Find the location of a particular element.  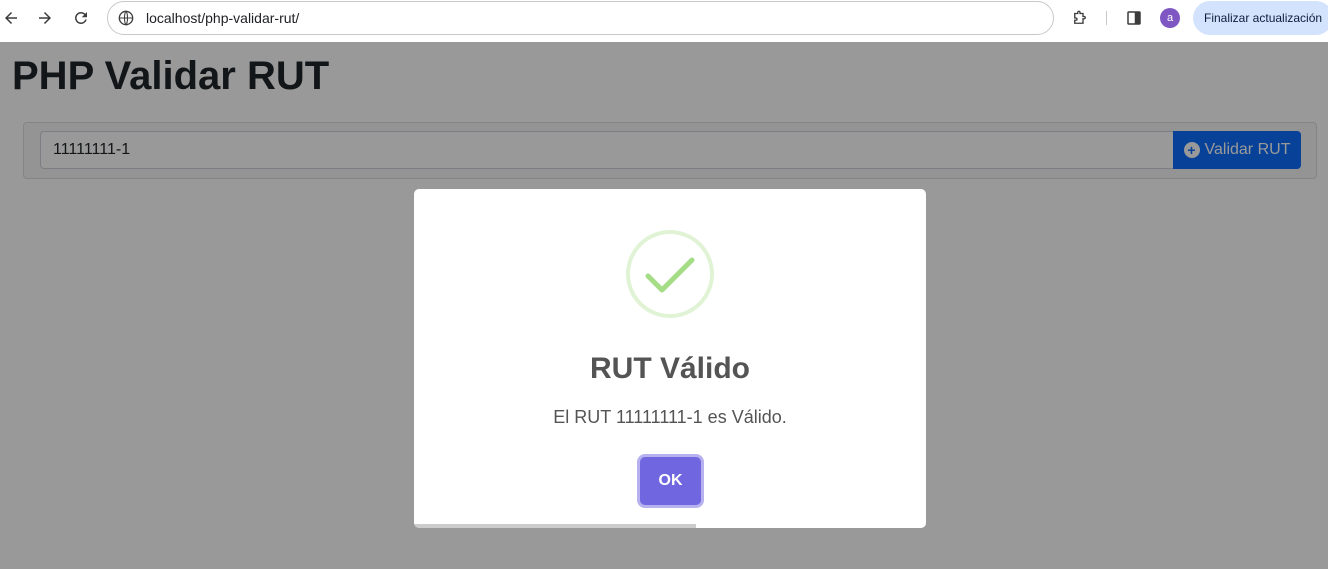

site-info-icon is located at coordinates (126, 18).